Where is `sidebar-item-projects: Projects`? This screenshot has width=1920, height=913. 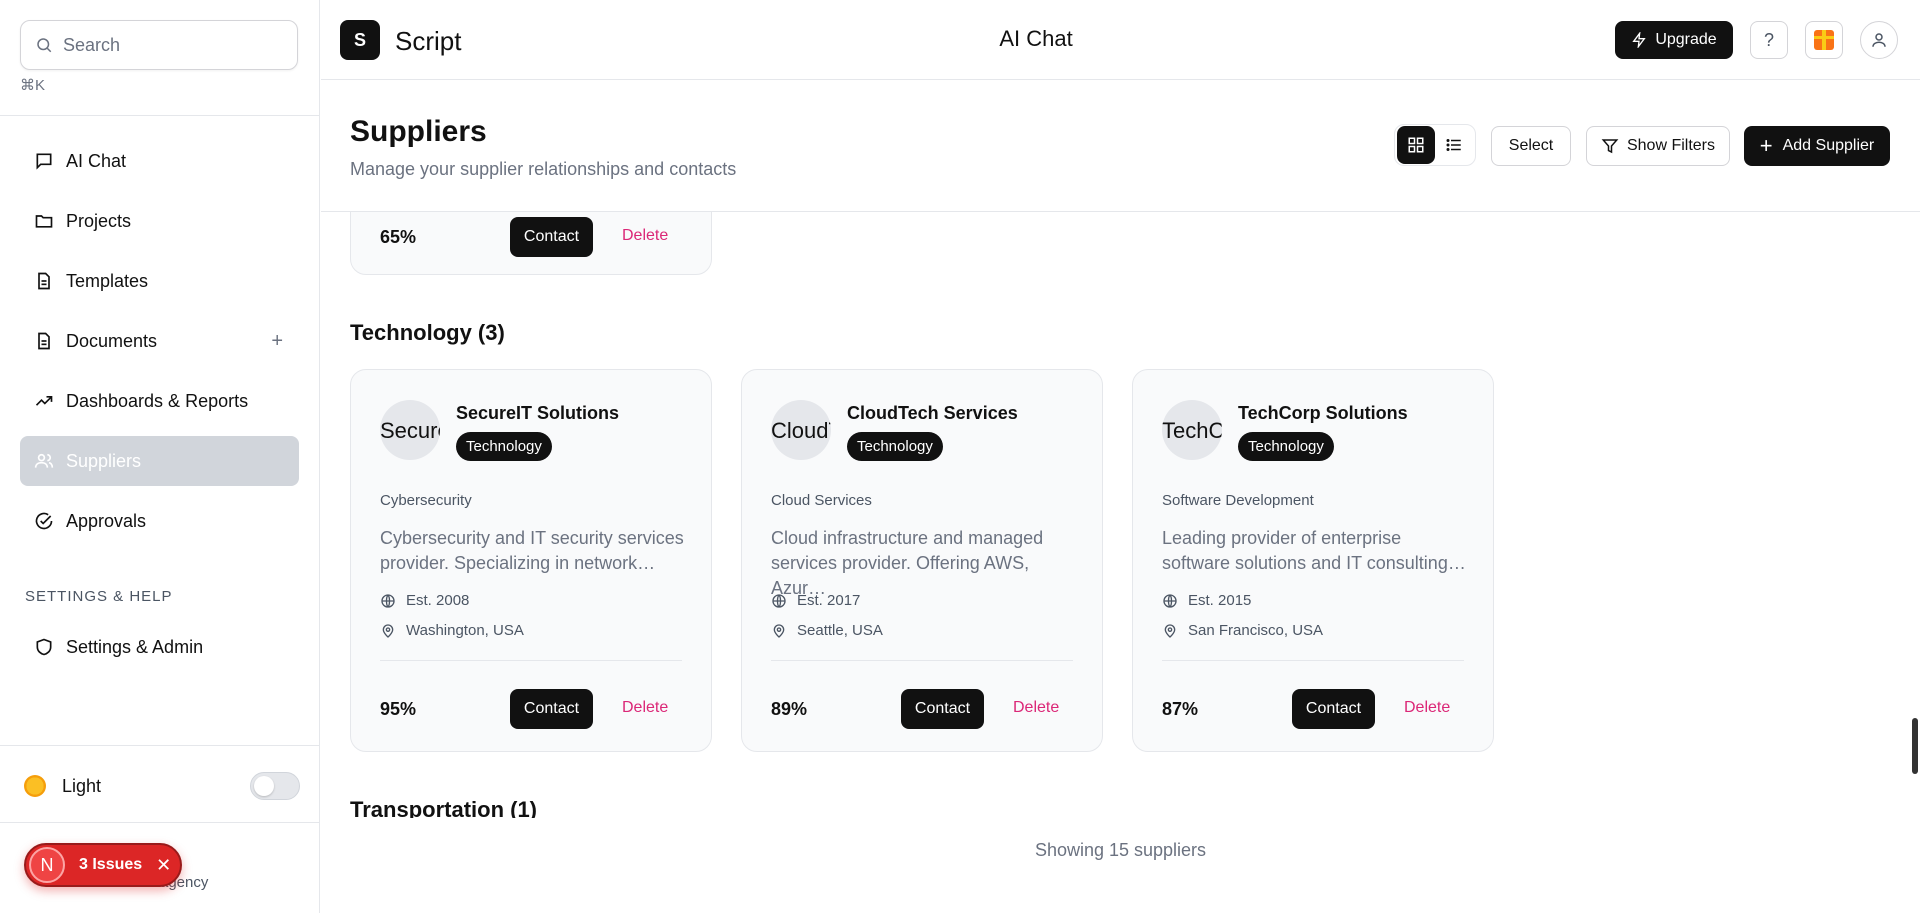 sidebar-item-projects: Projects is located at coordinates (159, 221).